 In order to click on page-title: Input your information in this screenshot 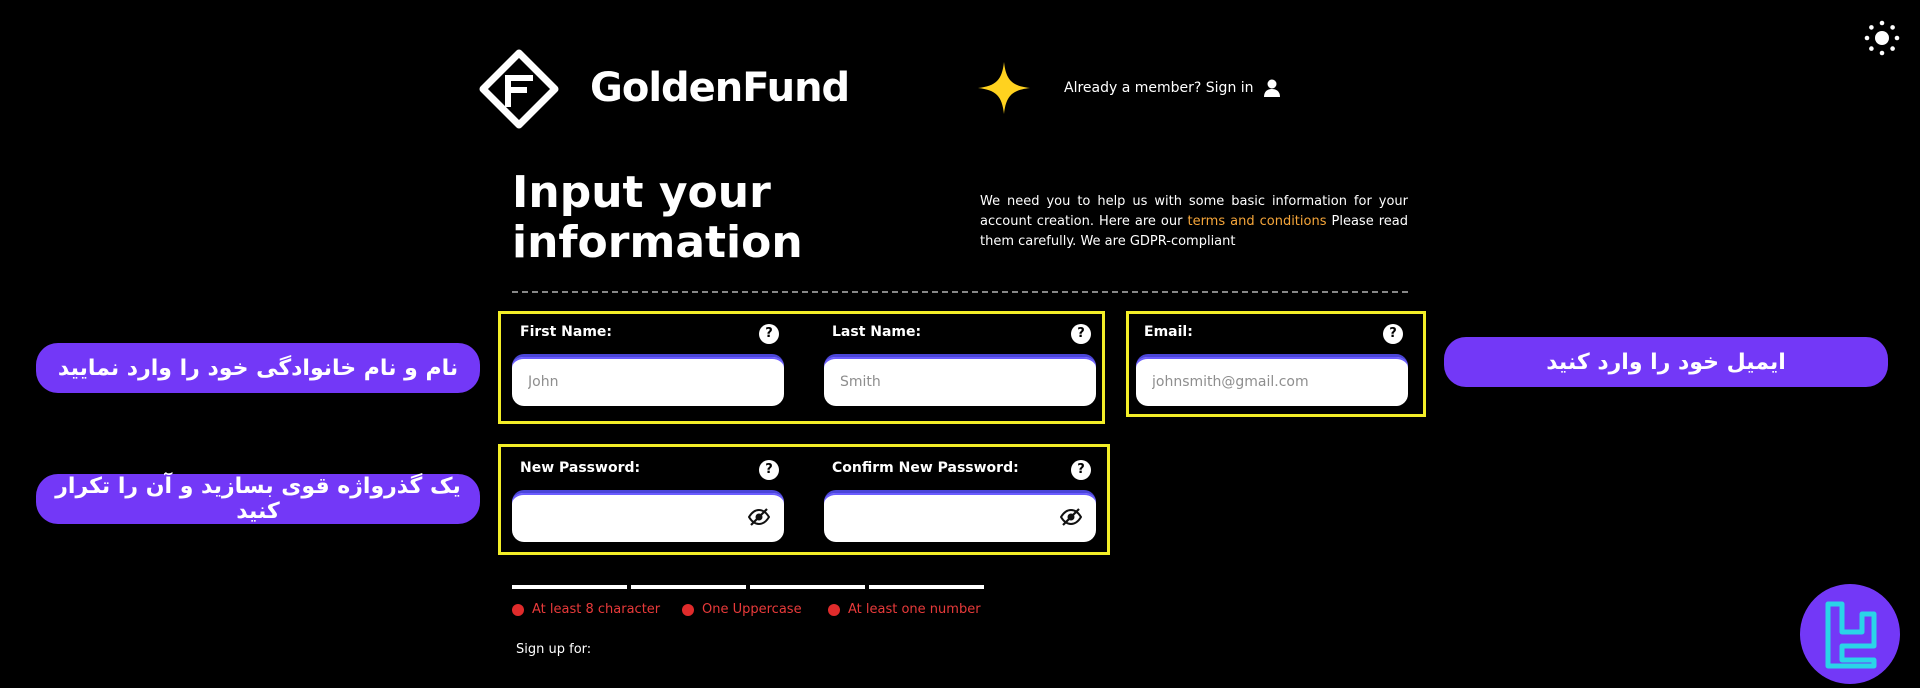, I will do `click(657, 218)`.